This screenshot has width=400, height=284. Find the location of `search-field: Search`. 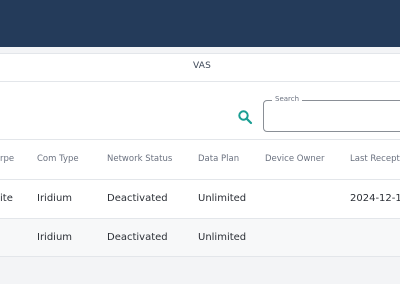

search-field: Search is located at coordinates (331, 113).